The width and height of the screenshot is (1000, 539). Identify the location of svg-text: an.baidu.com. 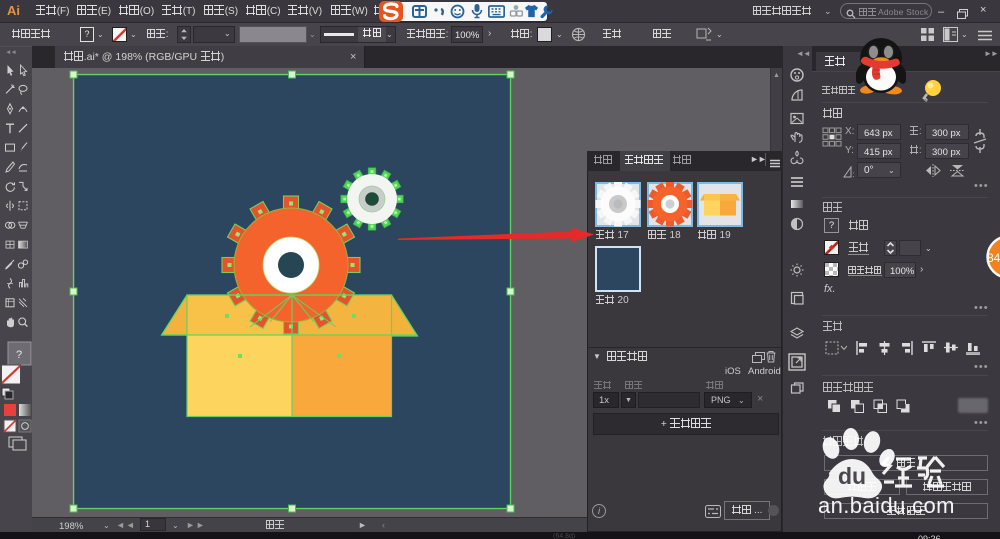
(886, 505).